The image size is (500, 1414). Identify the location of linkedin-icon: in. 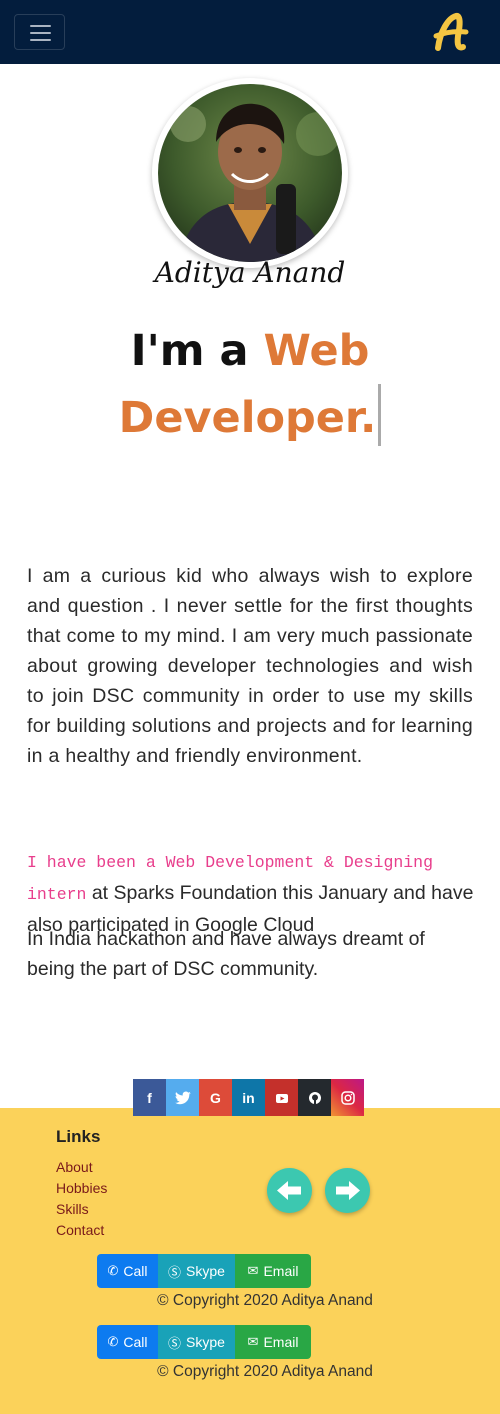
(248, 1097).